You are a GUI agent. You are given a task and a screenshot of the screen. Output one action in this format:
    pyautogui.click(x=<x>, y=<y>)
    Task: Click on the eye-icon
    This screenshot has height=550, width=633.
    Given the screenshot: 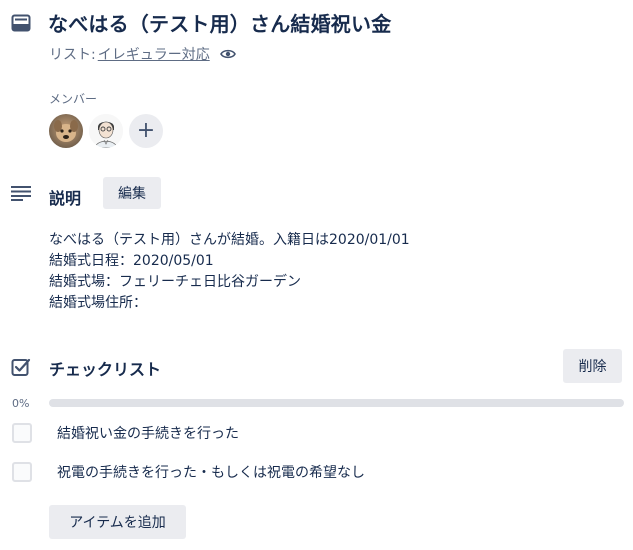 What is the action you would take?
    pyautogui.click(x=227, y=54)
    